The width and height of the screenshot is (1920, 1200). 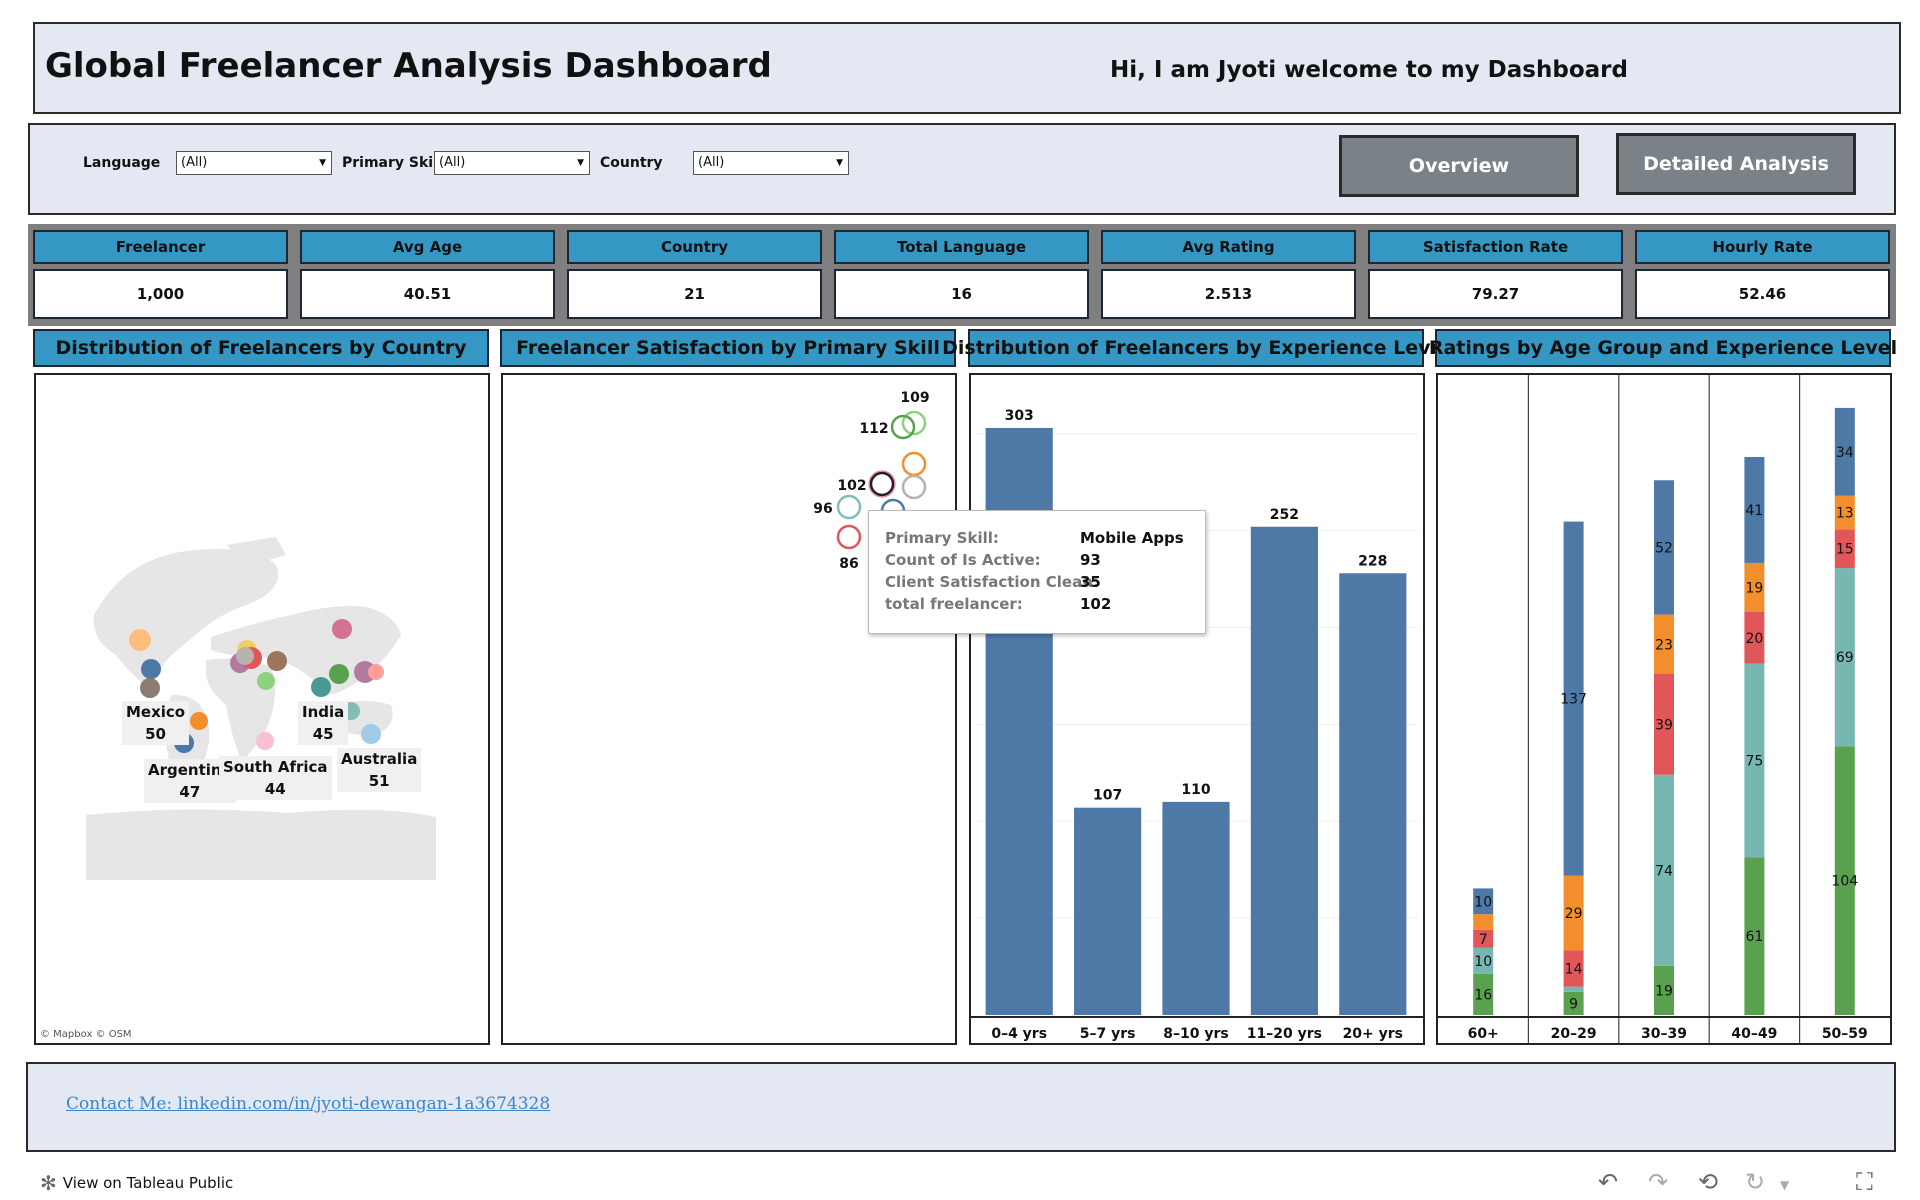 What do you see at coordinates (379, 759) in the screenshot?
I see `map-label-country: Australia` at bounding box center [379, 759].